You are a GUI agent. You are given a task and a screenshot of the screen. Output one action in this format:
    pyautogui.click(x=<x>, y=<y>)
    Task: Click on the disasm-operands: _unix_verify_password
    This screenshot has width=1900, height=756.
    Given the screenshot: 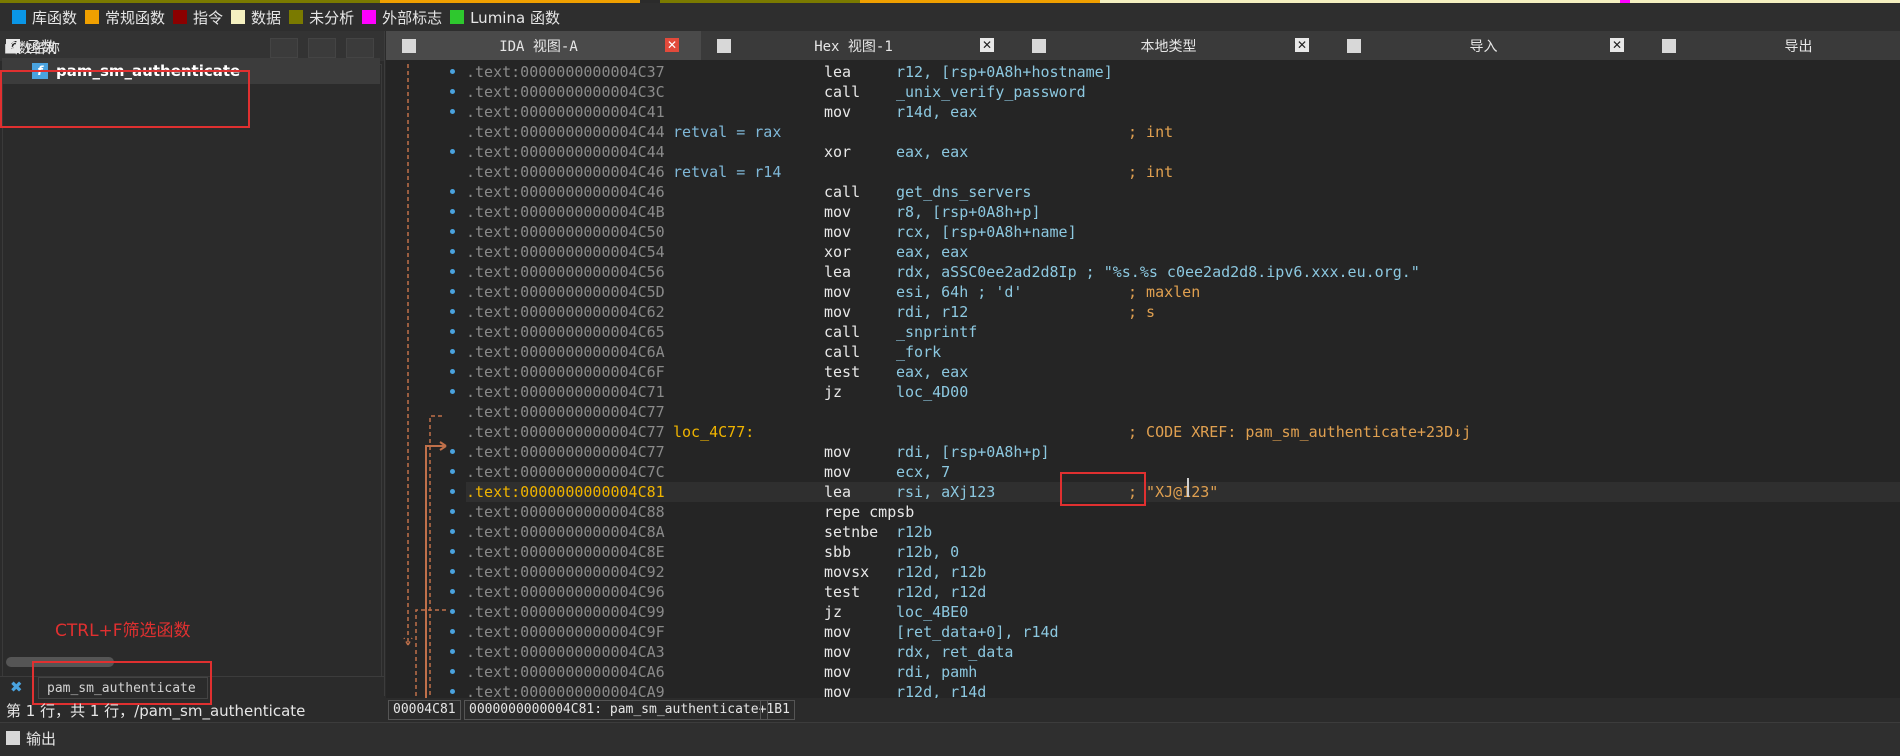 What is the action you would take?
    pyautogui.click(x=991, y=92)
    